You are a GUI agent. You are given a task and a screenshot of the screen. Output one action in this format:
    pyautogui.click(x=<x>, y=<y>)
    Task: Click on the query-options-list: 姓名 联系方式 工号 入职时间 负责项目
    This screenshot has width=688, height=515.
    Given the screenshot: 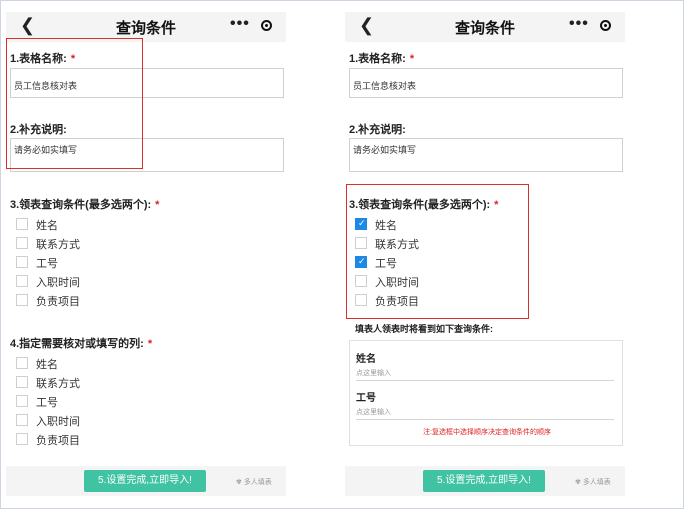 What is the action you would take?
    pyautogui.click(x=151, y=262)
    